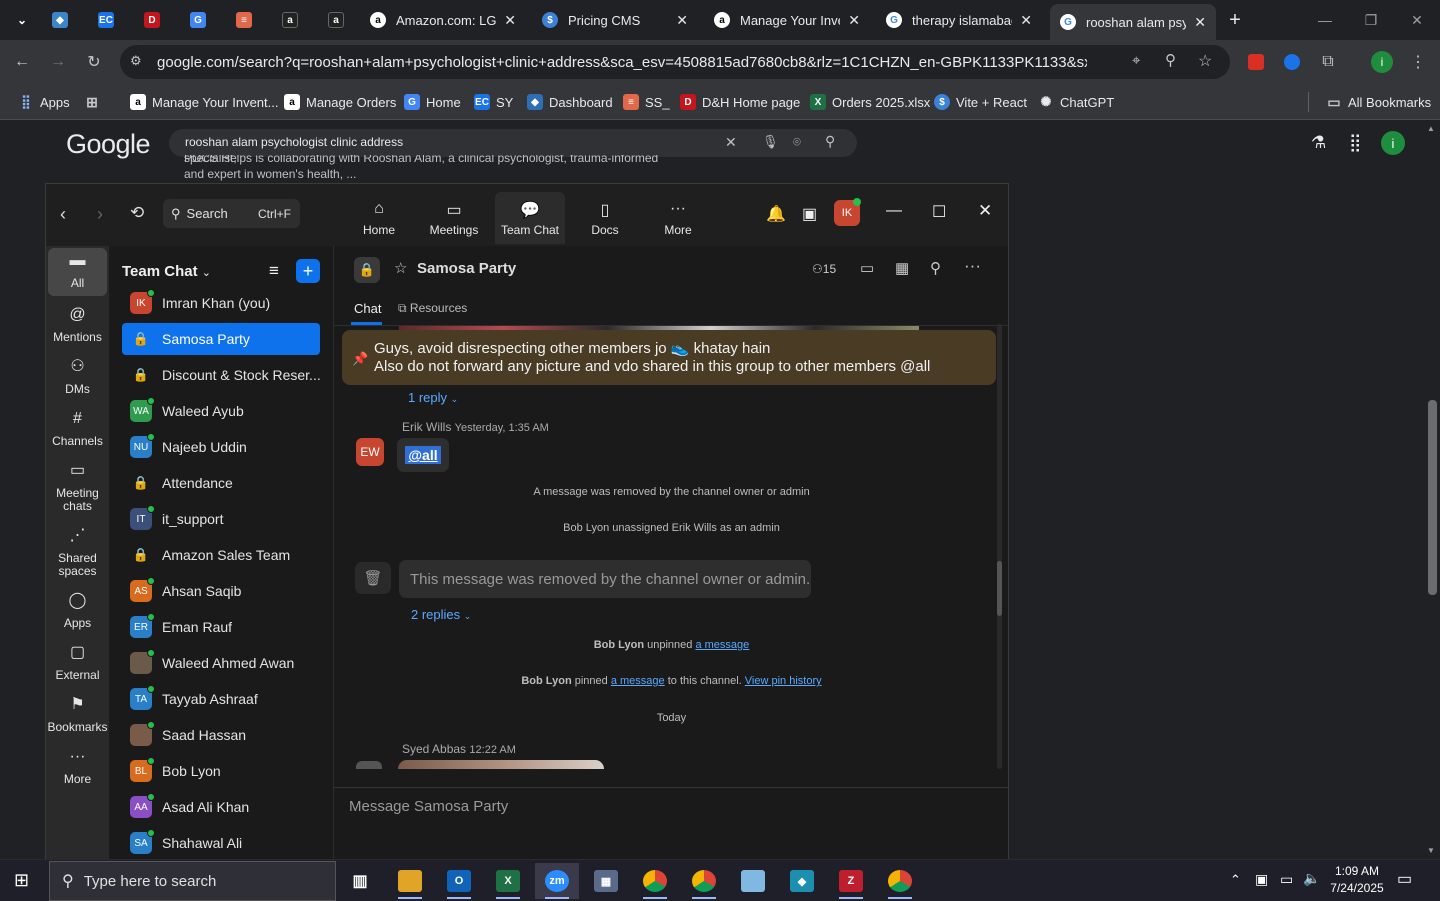 The width and height of the screenshot is (1440, 901). I want to click on rail-bookmarks: ⚑ Bookmarks, so click(77, 715).